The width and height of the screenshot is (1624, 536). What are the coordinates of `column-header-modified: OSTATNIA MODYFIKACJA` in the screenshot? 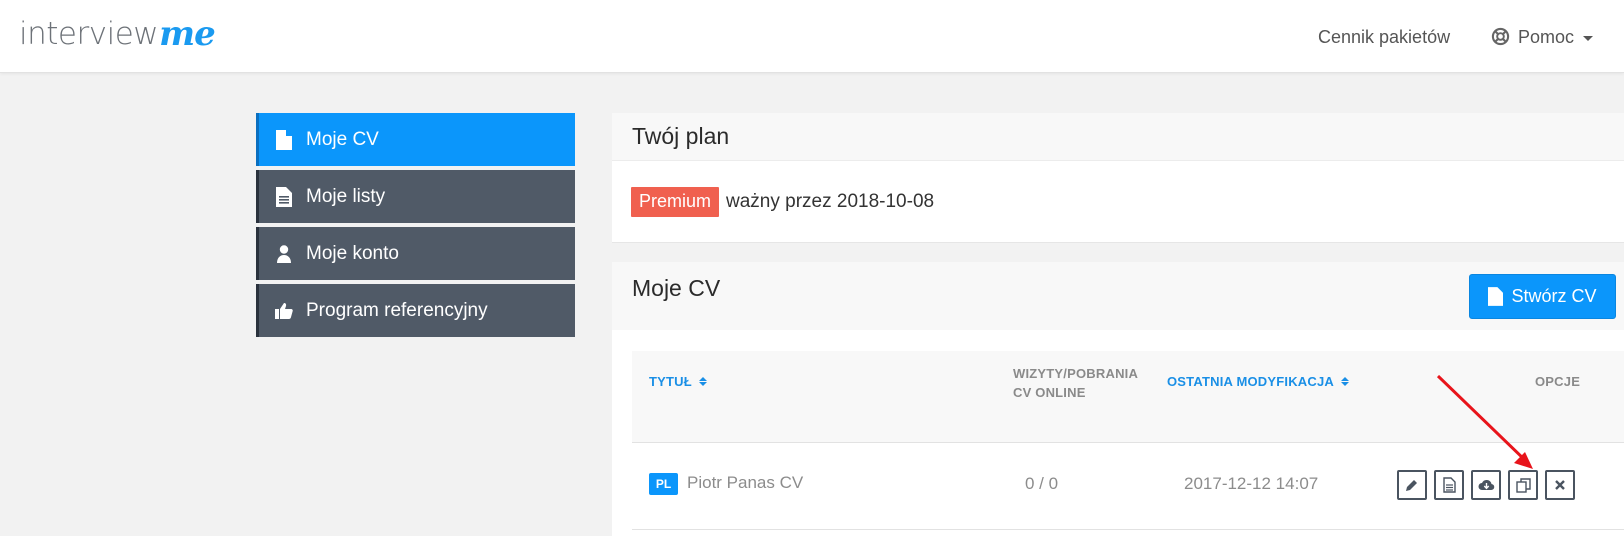 It's located at (1258, 381).